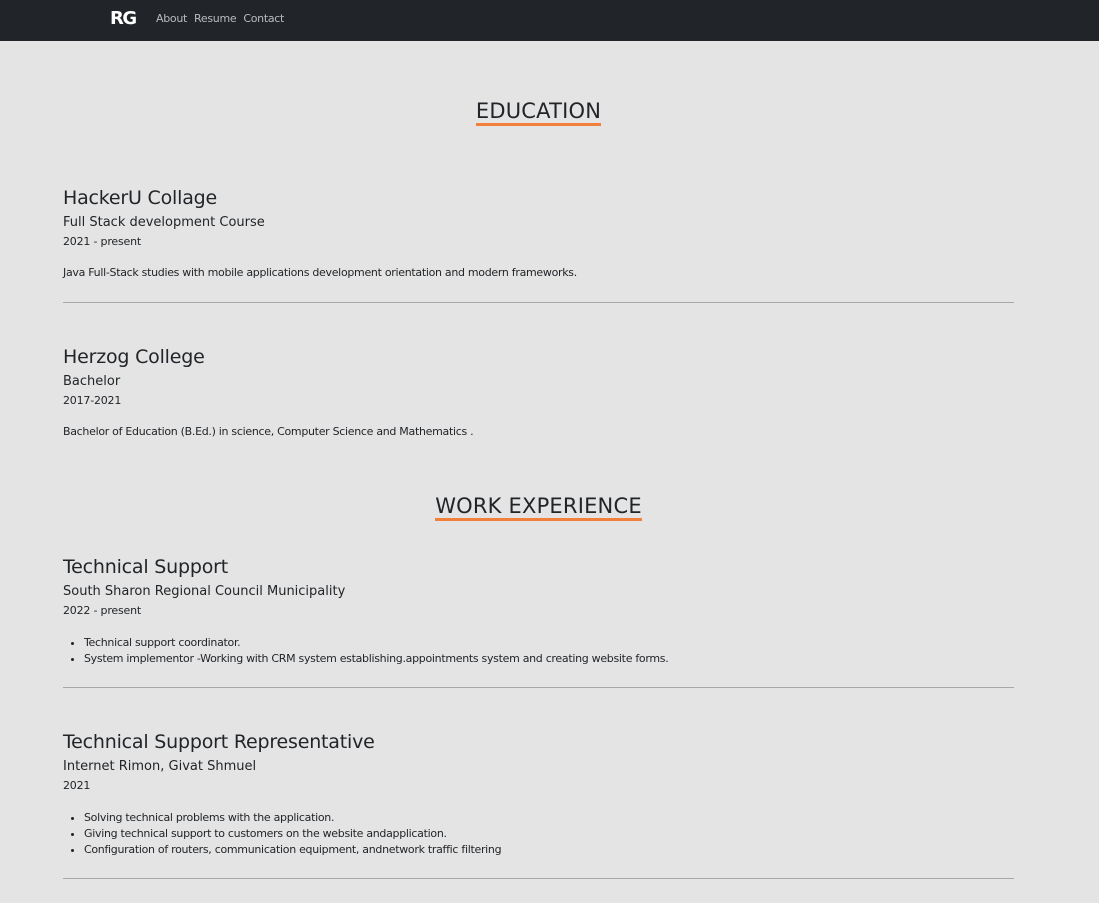 Image resolution: width=1099 pixels, height=903 pixels. I want to click on work-title: WORK EXPERIENCE, so click(538, 507).